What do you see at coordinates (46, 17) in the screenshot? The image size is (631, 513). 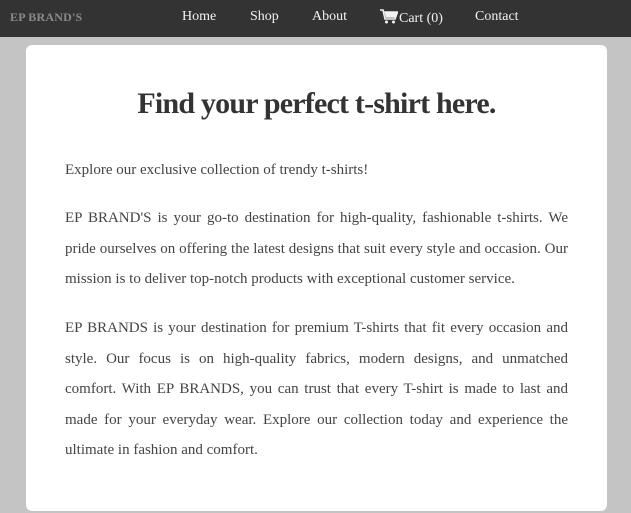 I see `brand-logo: EP BRAND'S` at bounding box center [46, 17].